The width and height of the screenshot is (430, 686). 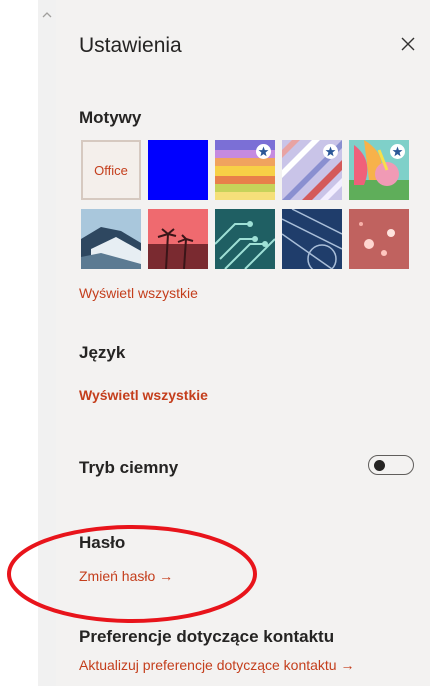 What do you see at coordinates (178, 170) in the screenshot?
I see `theme-tile-blue` at bounding box center [178, 170].